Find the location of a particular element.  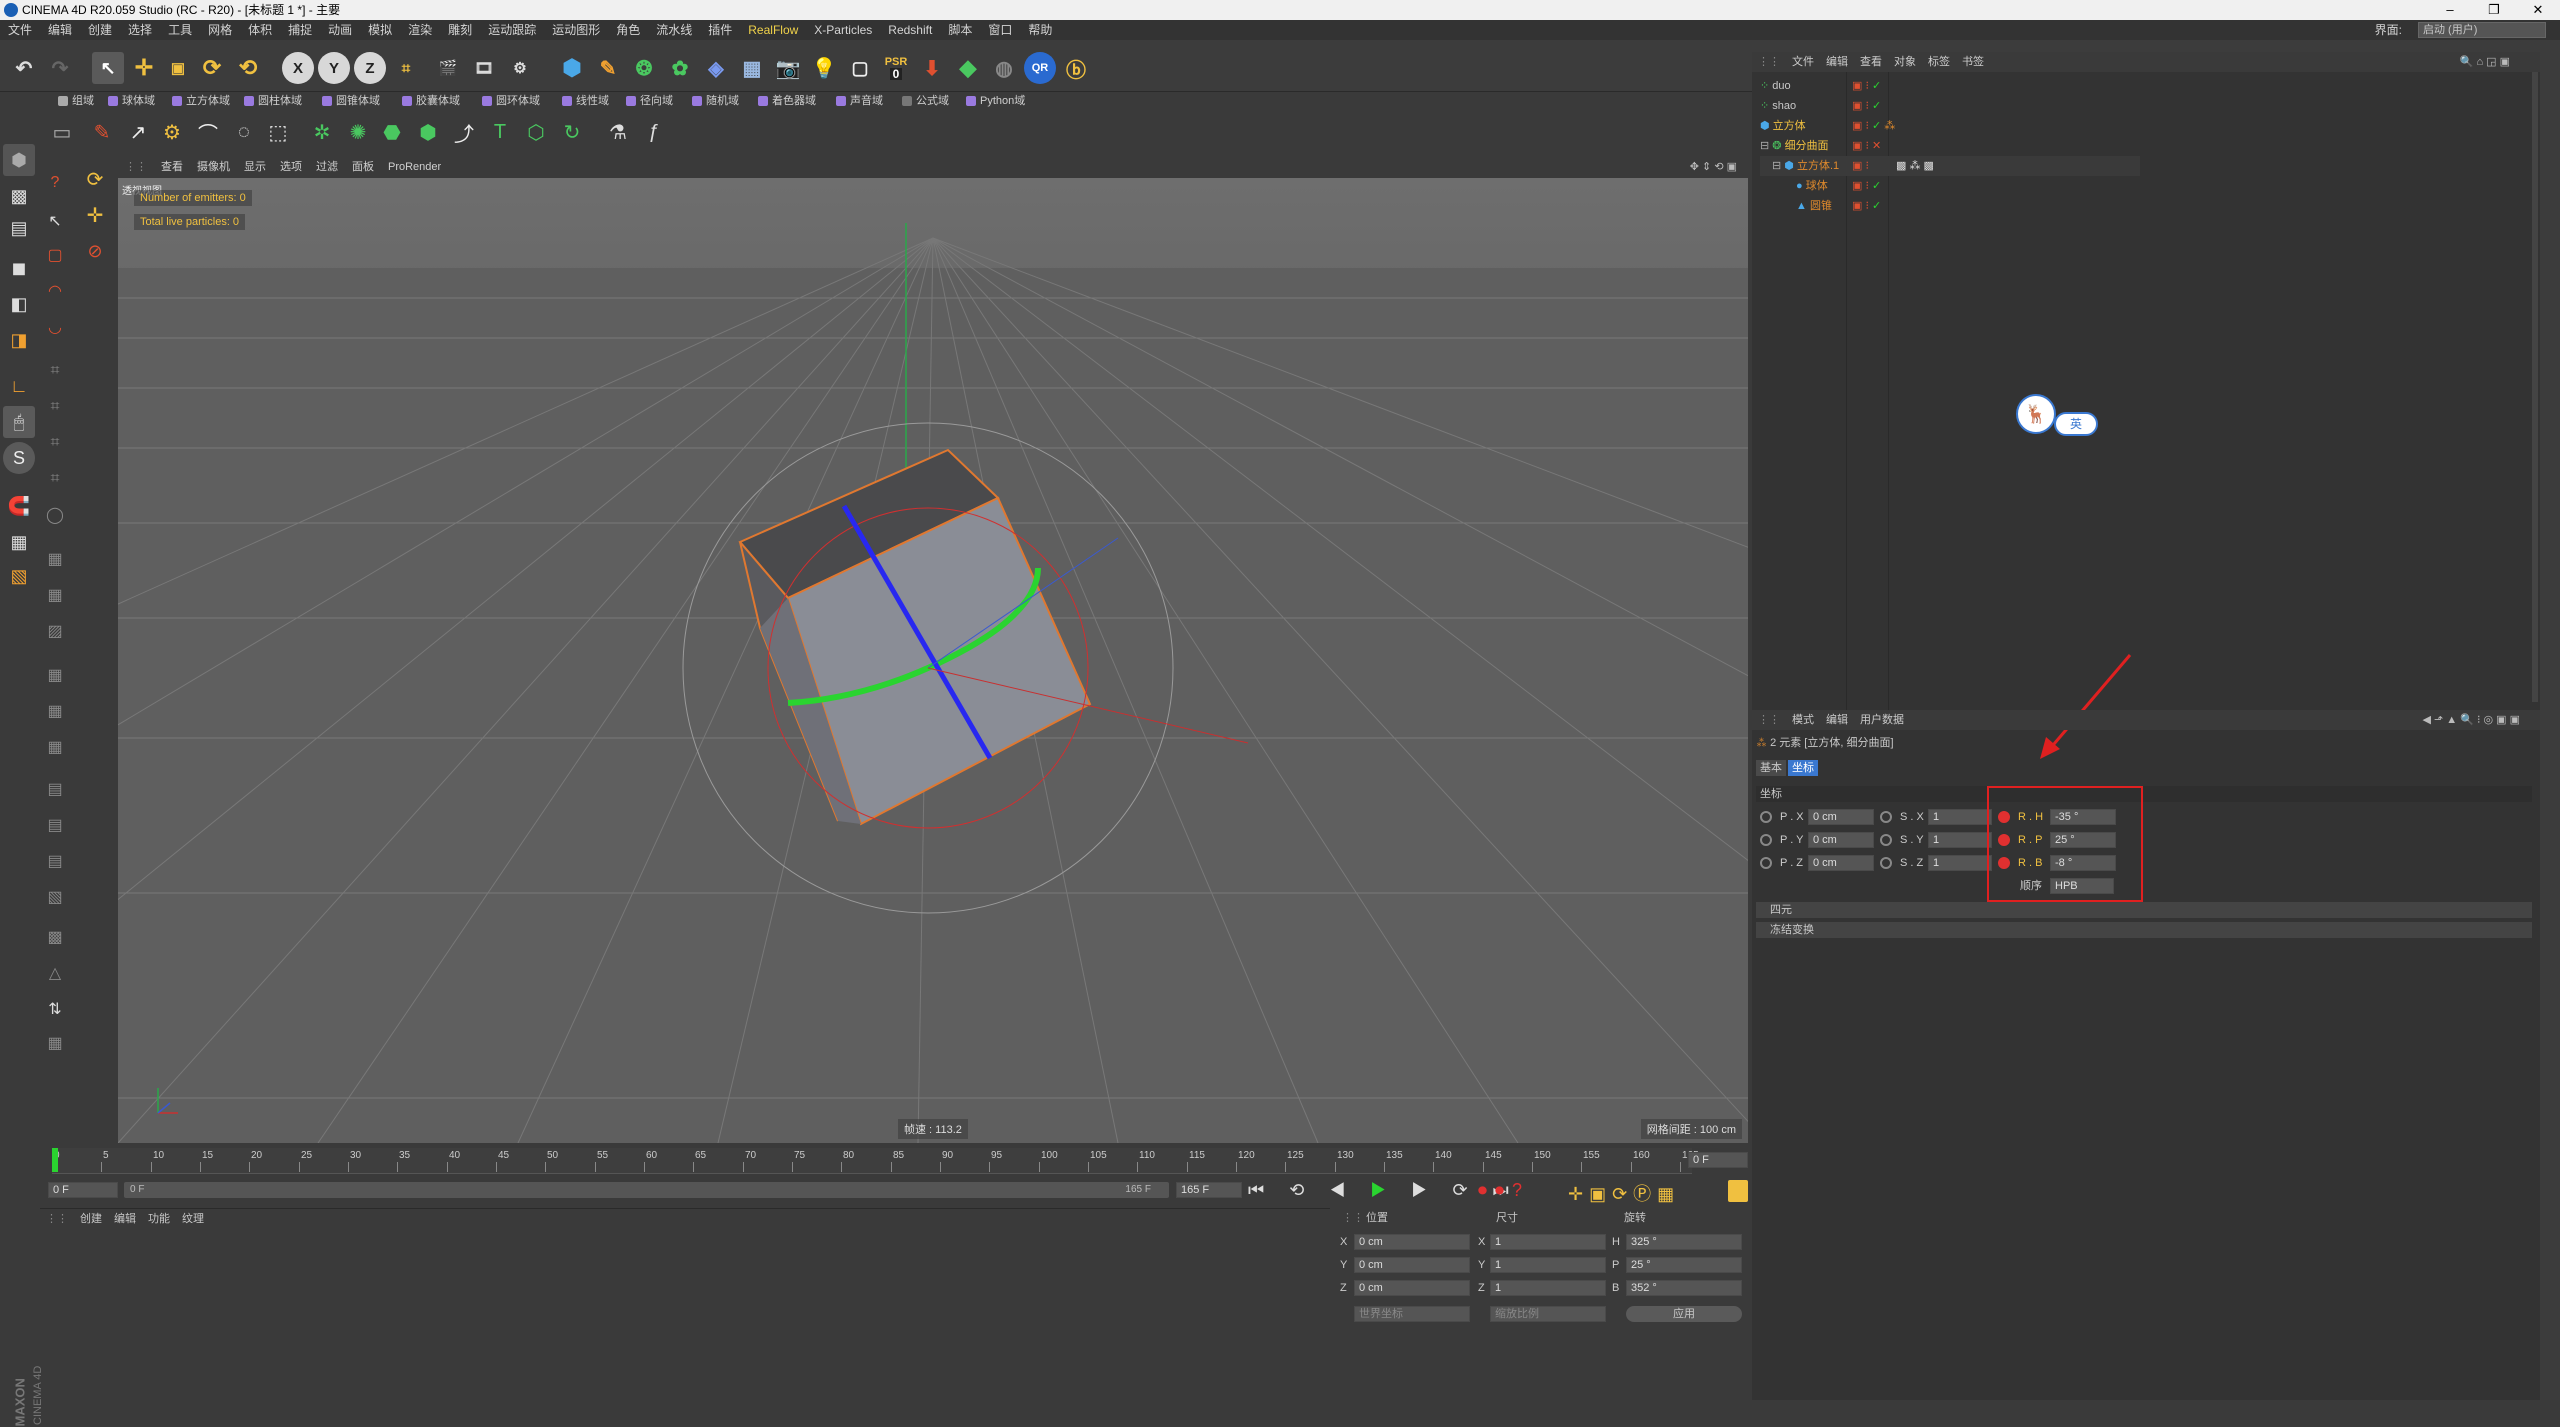

viewport-menu-panel: 面板 is located at coordinates (363, 167).